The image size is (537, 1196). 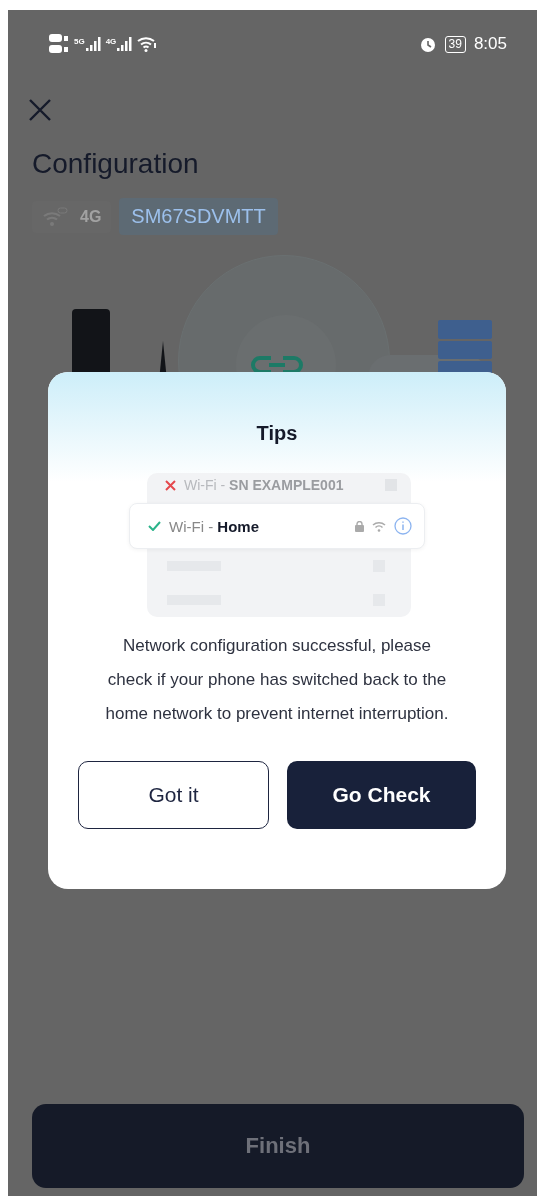 What do you see at coordinates (198, 216) in the screenshot?
I see `device-serial: SM67SDVMTT` at bounding box center [198, 216].